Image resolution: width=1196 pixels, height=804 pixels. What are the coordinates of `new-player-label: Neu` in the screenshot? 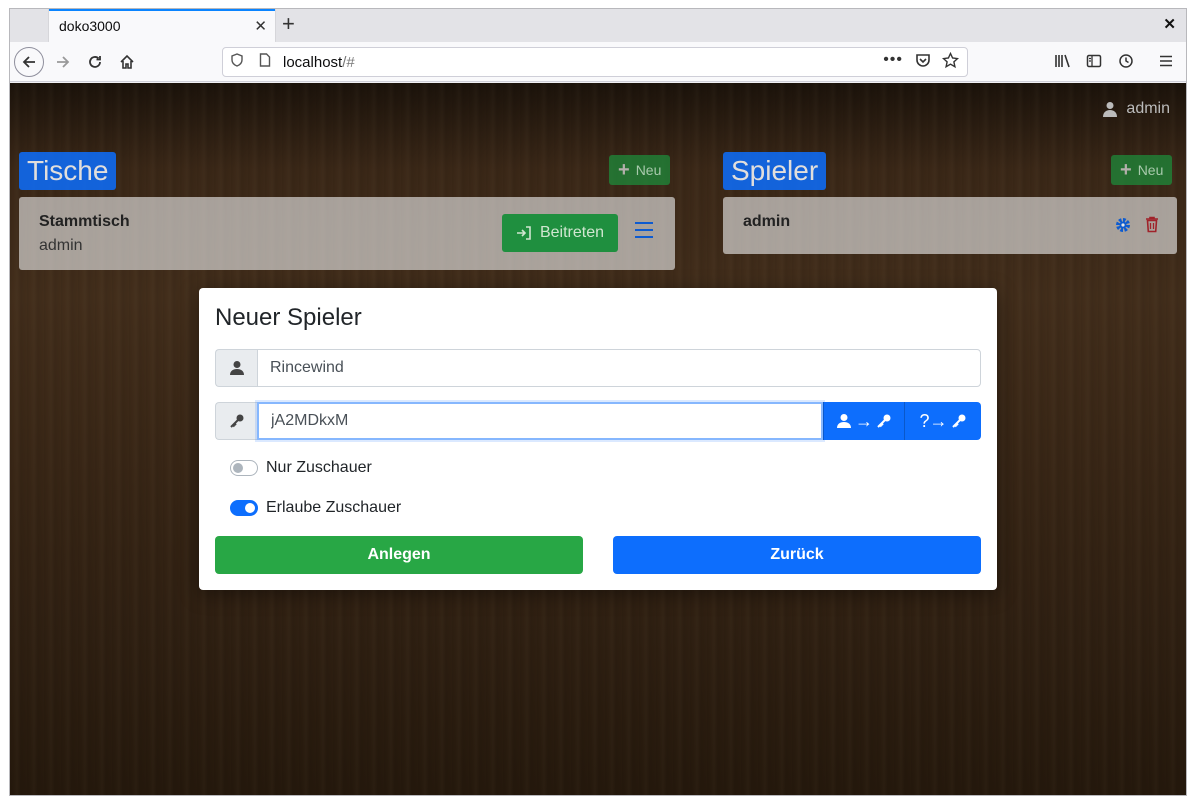 It's located at (1150, 170).